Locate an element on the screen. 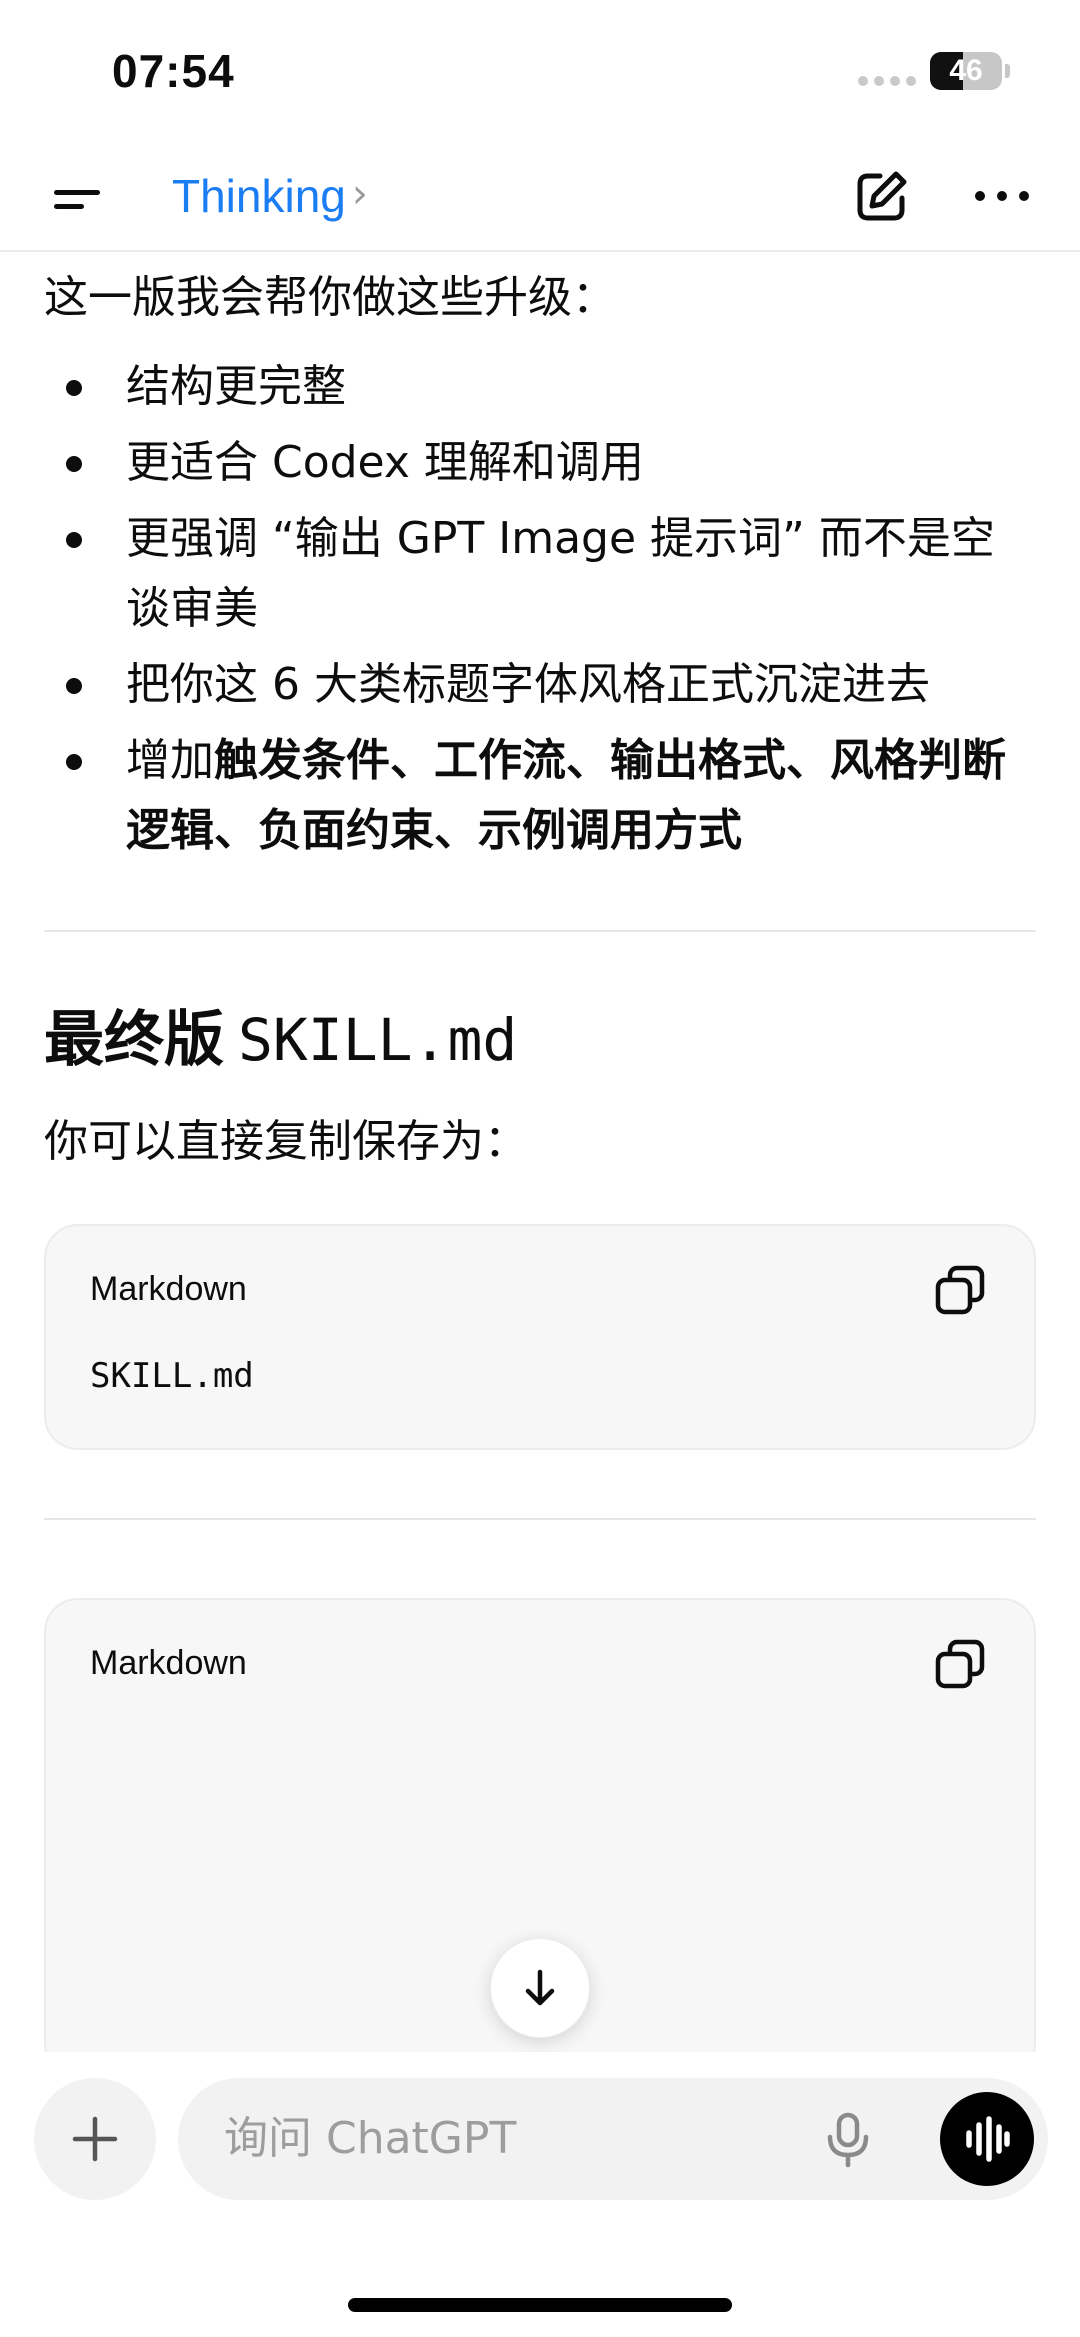  microphone-icon is located at coordinates (848, 2140).